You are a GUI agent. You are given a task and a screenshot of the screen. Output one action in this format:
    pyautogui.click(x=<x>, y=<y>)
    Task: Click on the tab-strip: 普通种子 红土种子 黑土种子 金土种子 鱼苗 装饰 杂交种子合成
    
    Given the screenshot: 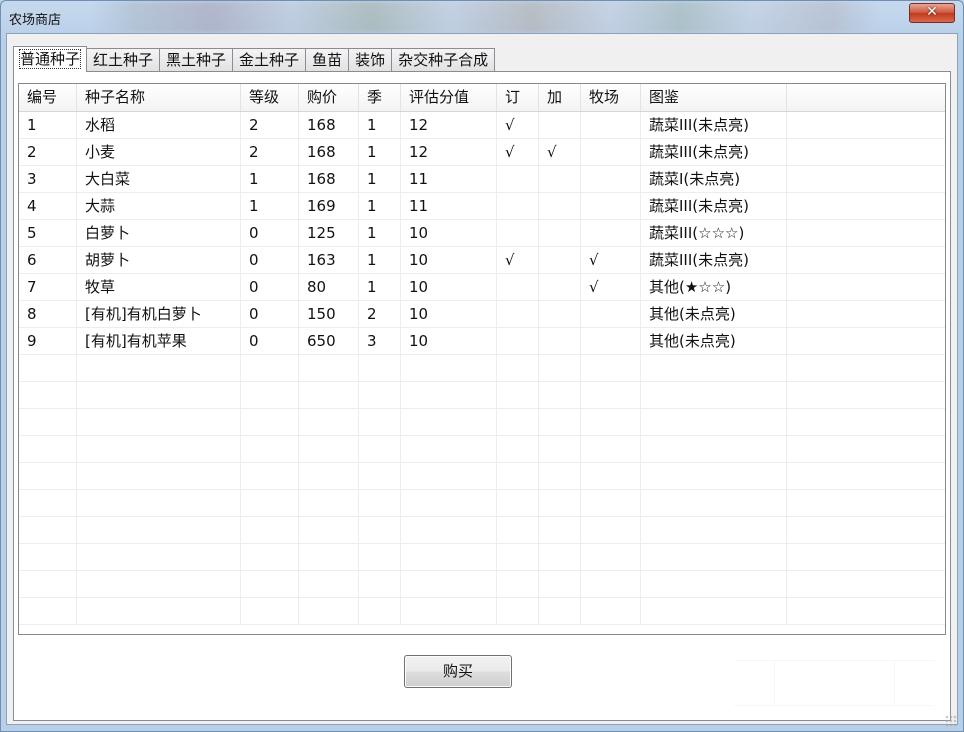 What is the action you would take?
    pyautogui.click(x=254, y=59)
    